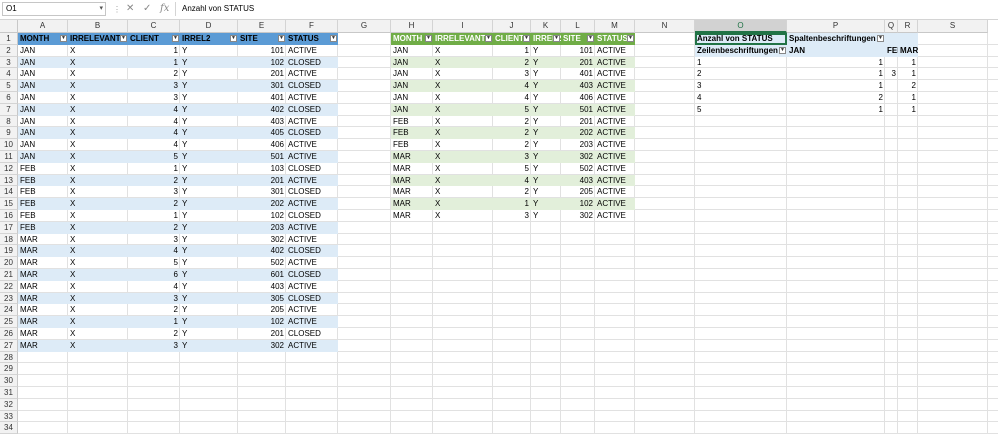  Describe the element at coordinates (9, 86) in the screenshot. I see `row-header-5: 5` at that location.